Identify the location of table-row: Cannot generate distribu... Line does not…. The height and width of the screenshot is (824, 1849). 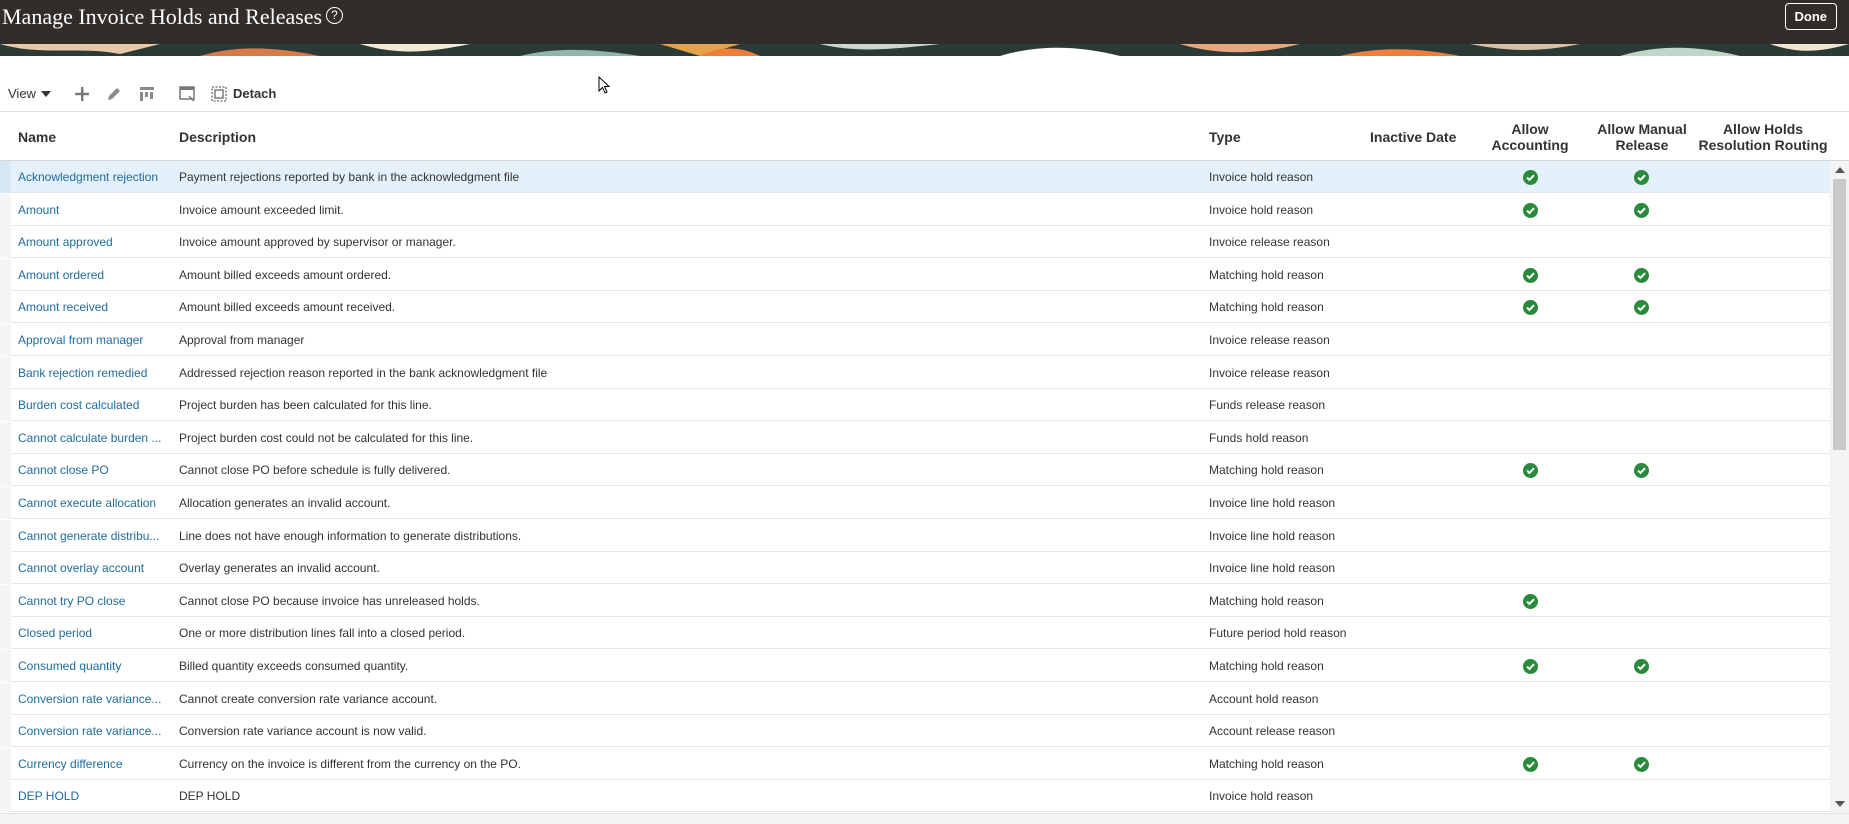
(915, 536).